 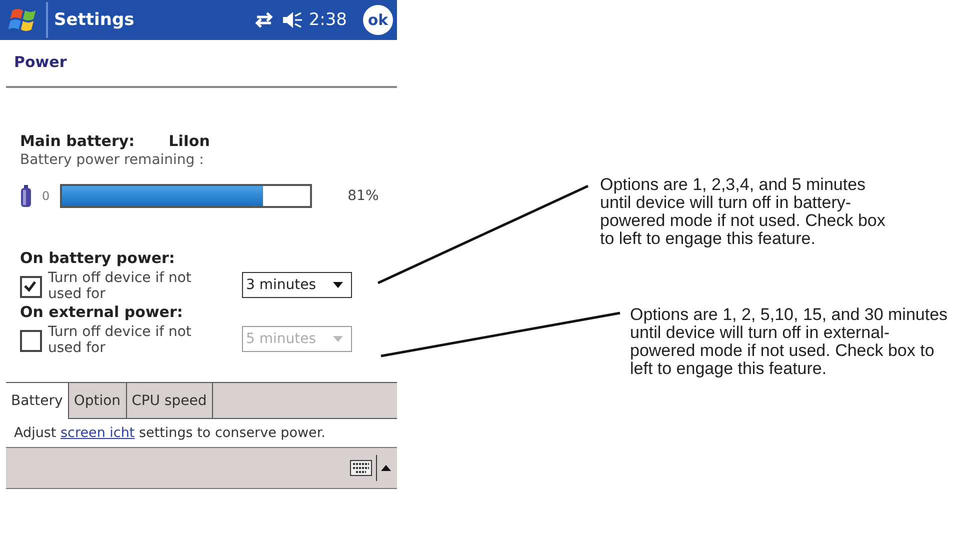 What do you see at coordinates (46, 196) in the screenshot?
I see `min-label: 0` at bounding box center [46, 196].